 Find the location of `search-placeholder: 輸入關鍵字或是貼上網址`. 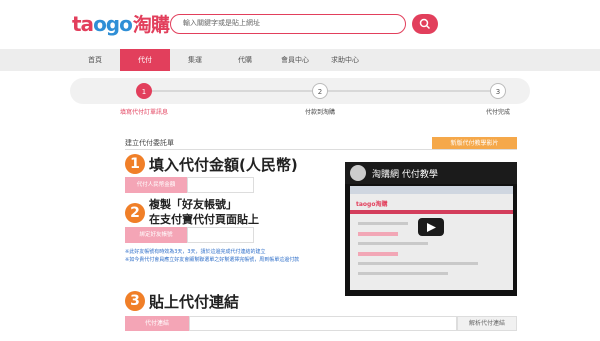

search-placeholder: 輸入關鍵字或是貼上網址 is located at coordinates (221, 23).